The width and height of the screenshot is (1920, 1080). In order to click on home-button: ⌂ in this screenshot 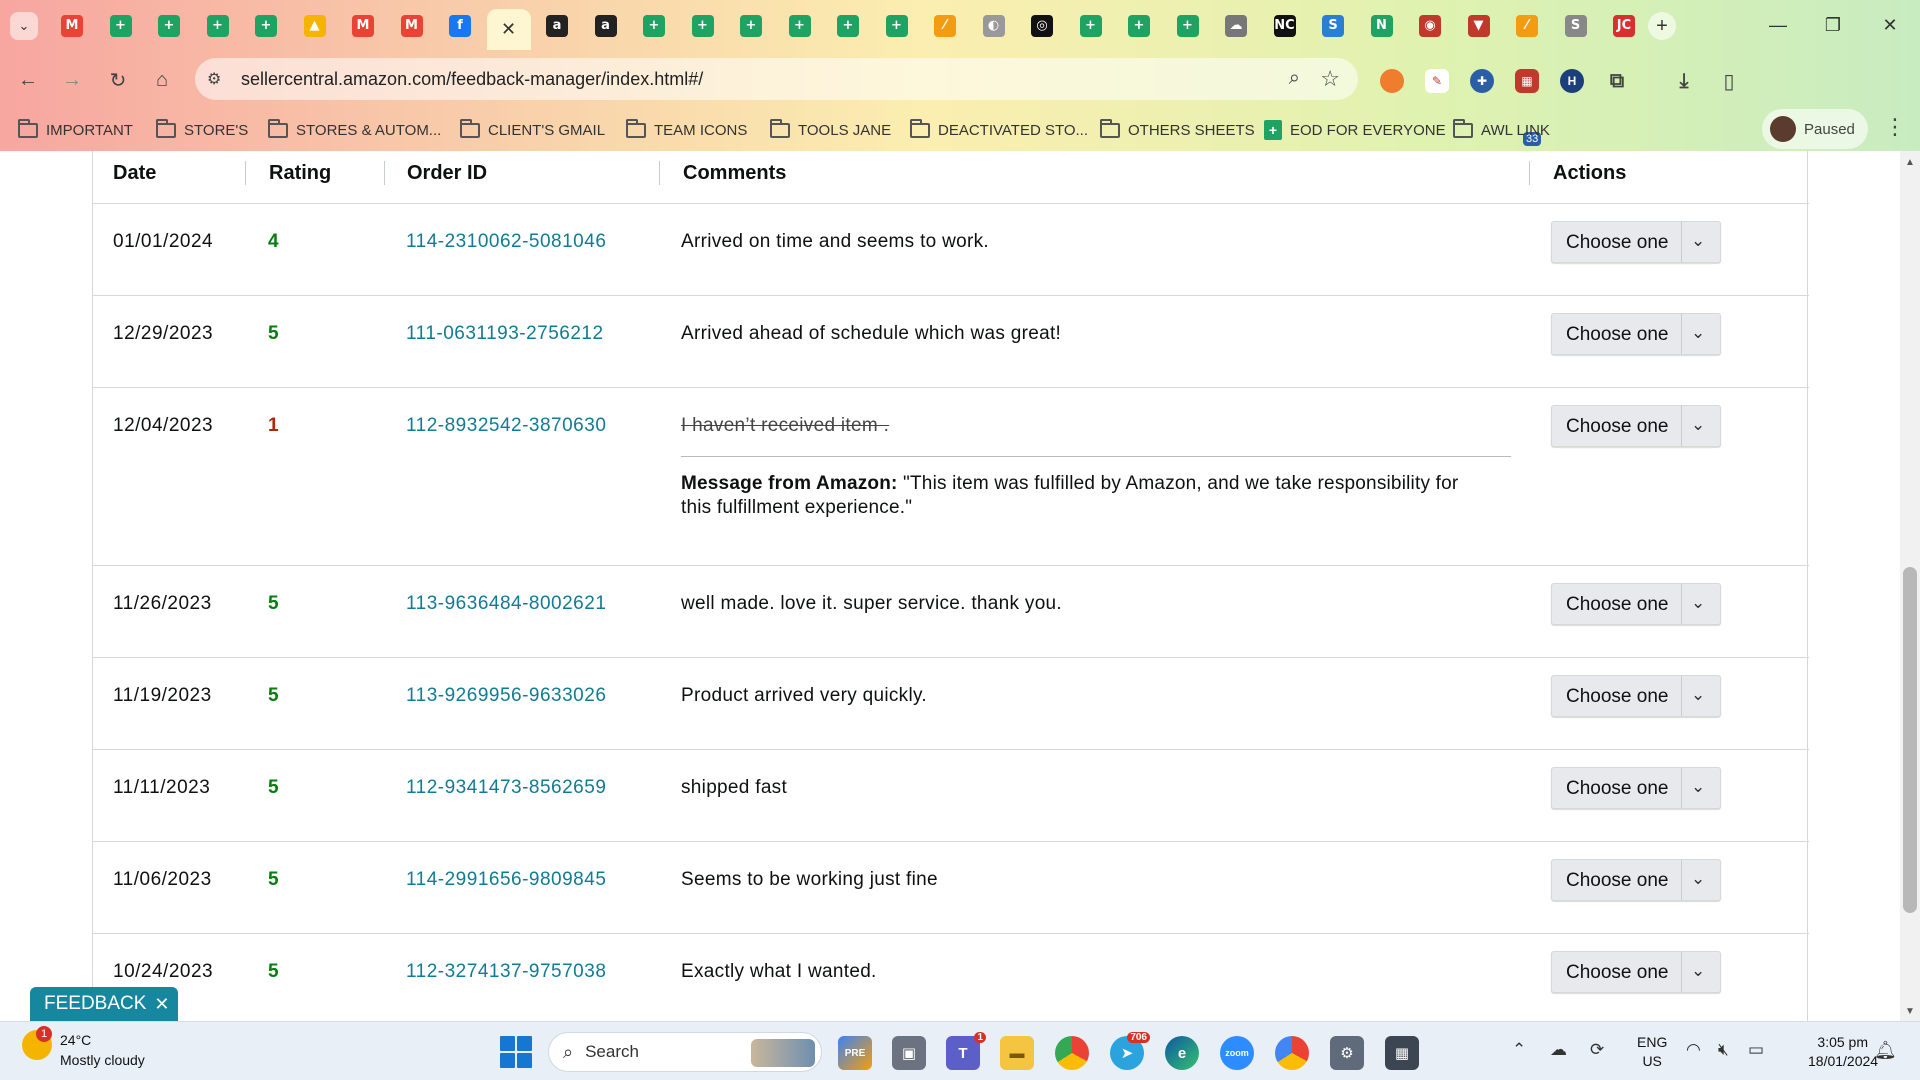, I will do `click(162, 80)`.